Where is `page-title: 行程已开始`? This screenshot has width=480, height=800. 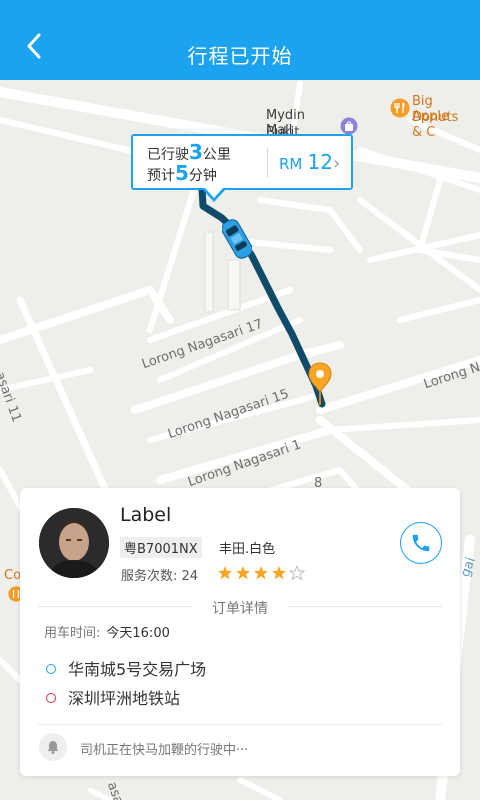
page-title: 行程已开始 is located at coordinates (240, 56).